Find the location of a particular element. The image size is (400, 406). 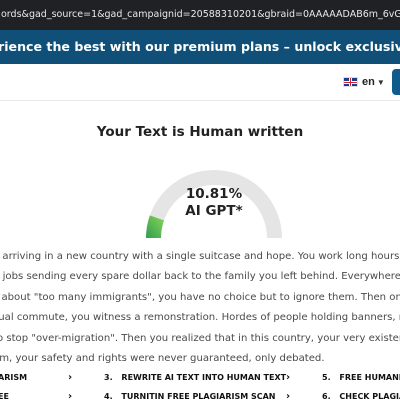

tool-link-humanizer: 5. FREE HUMANIZ is located at coordinates (361, 380).